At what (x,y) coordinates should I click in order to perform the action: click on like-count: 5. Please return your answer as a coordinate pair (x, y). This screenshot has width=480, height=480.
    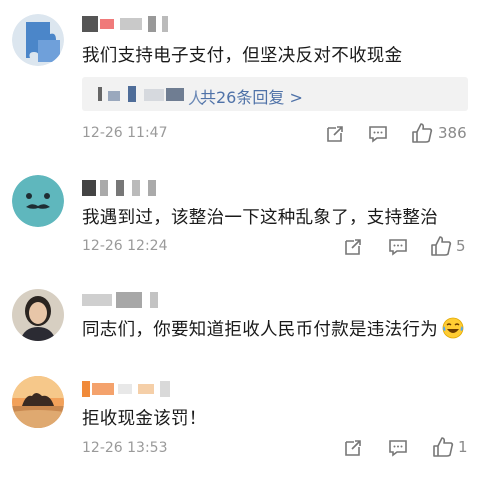
    Looking at the image, I should click on (461, 246).